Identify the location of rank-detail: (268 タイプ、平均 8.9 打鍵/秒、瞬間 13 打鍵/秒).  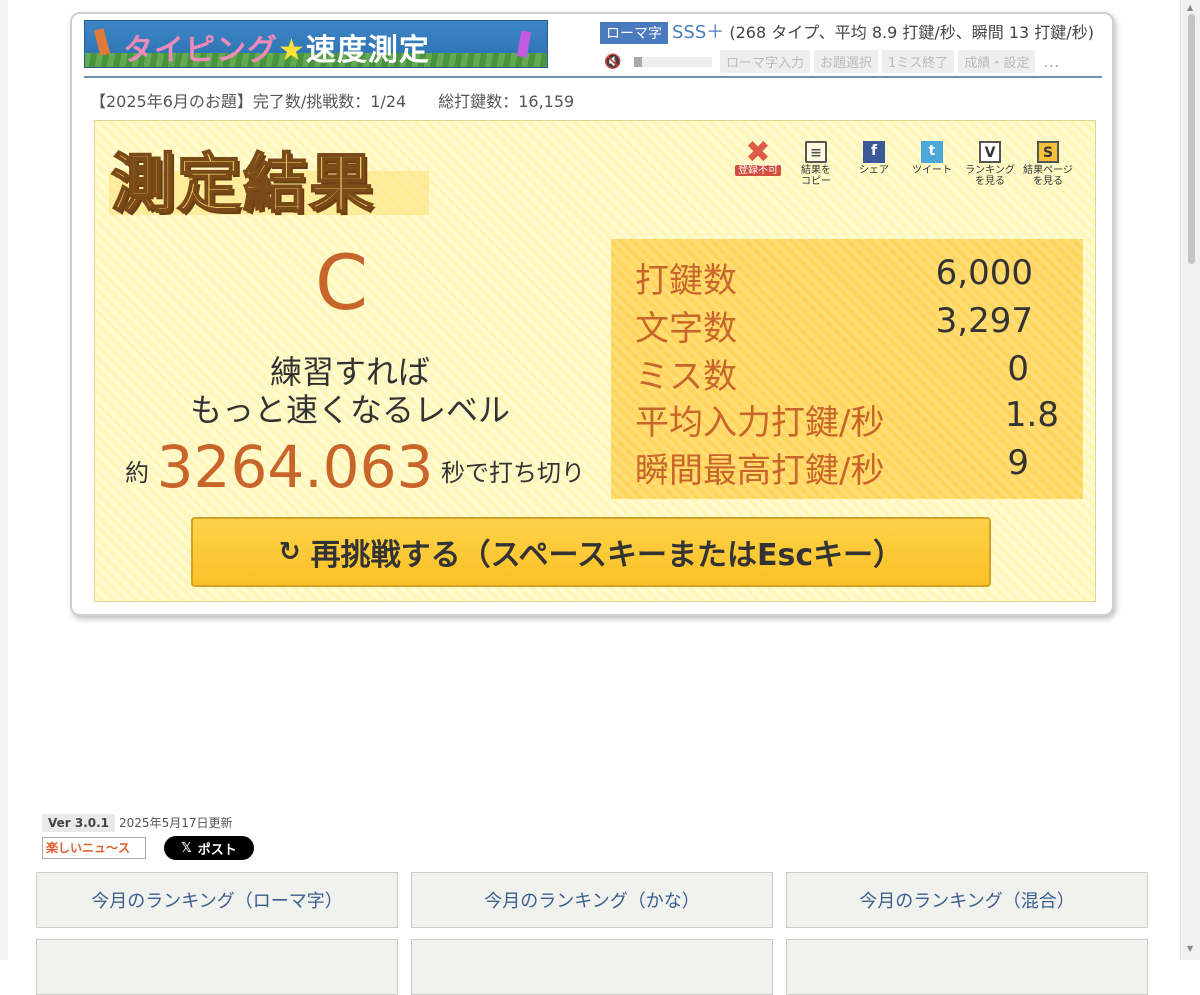
(911, 32).